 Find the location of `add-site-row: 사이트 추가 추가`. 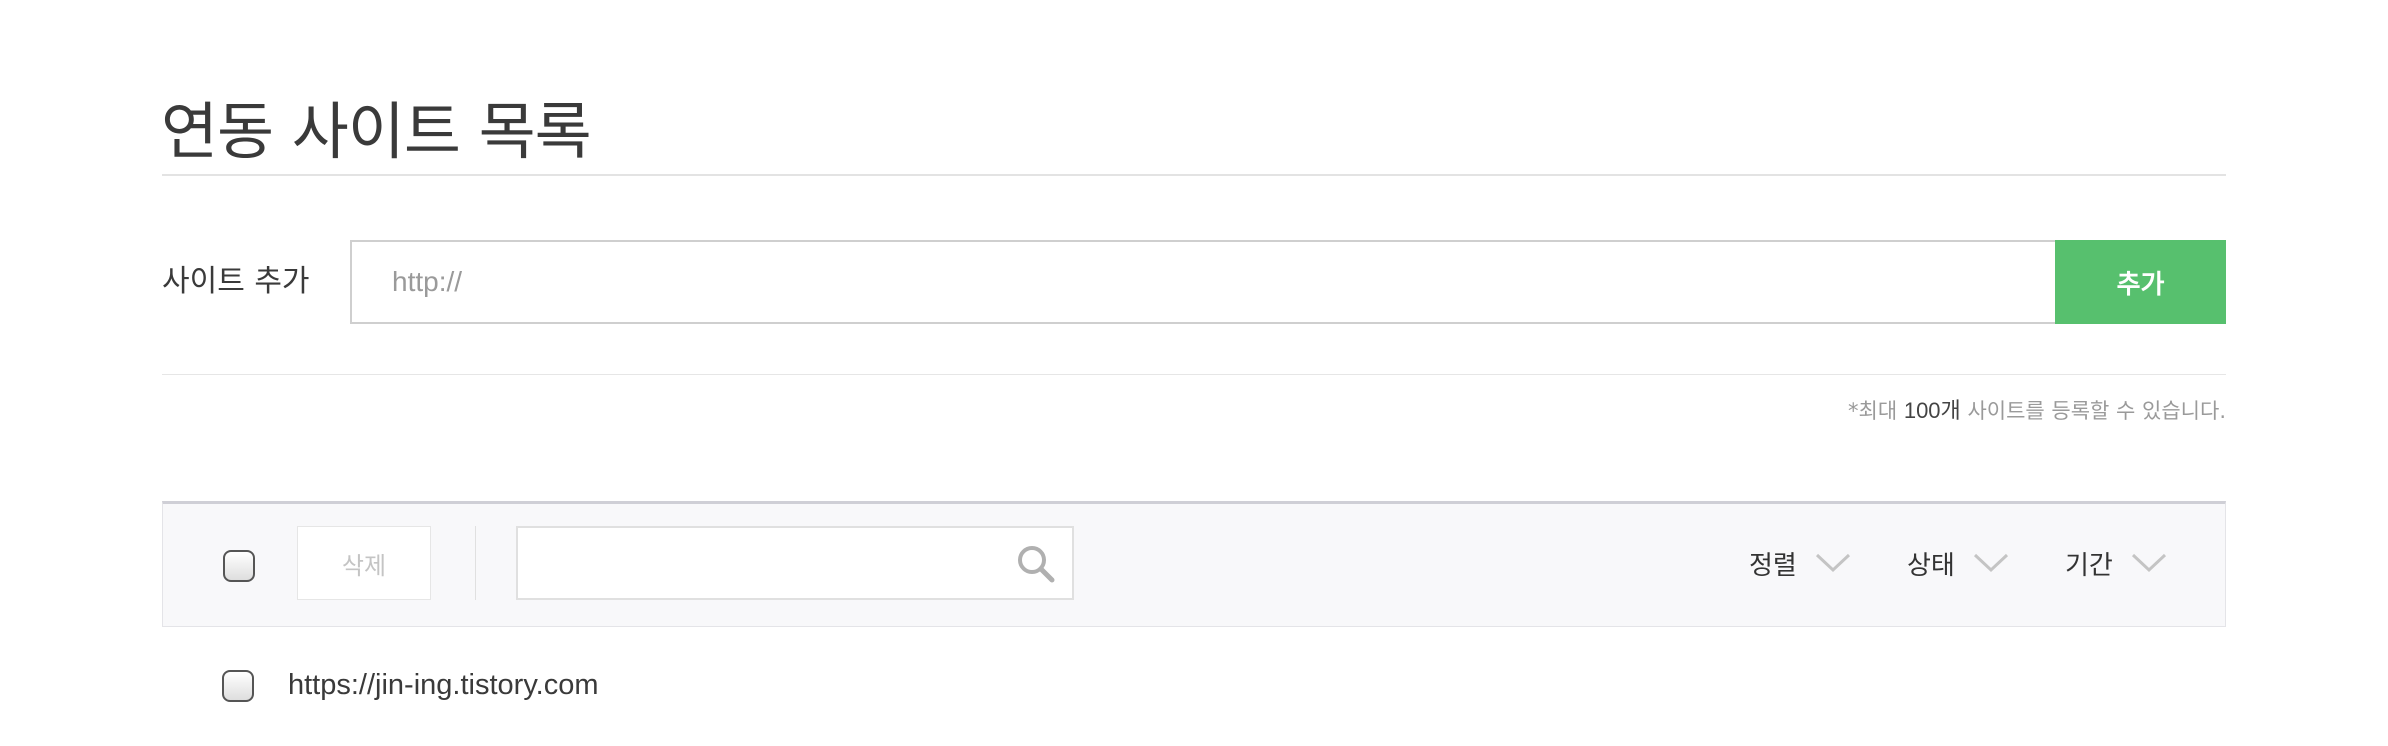

add-site-row: 사이트 추가 추가 is located at coordinates (1194, 282).